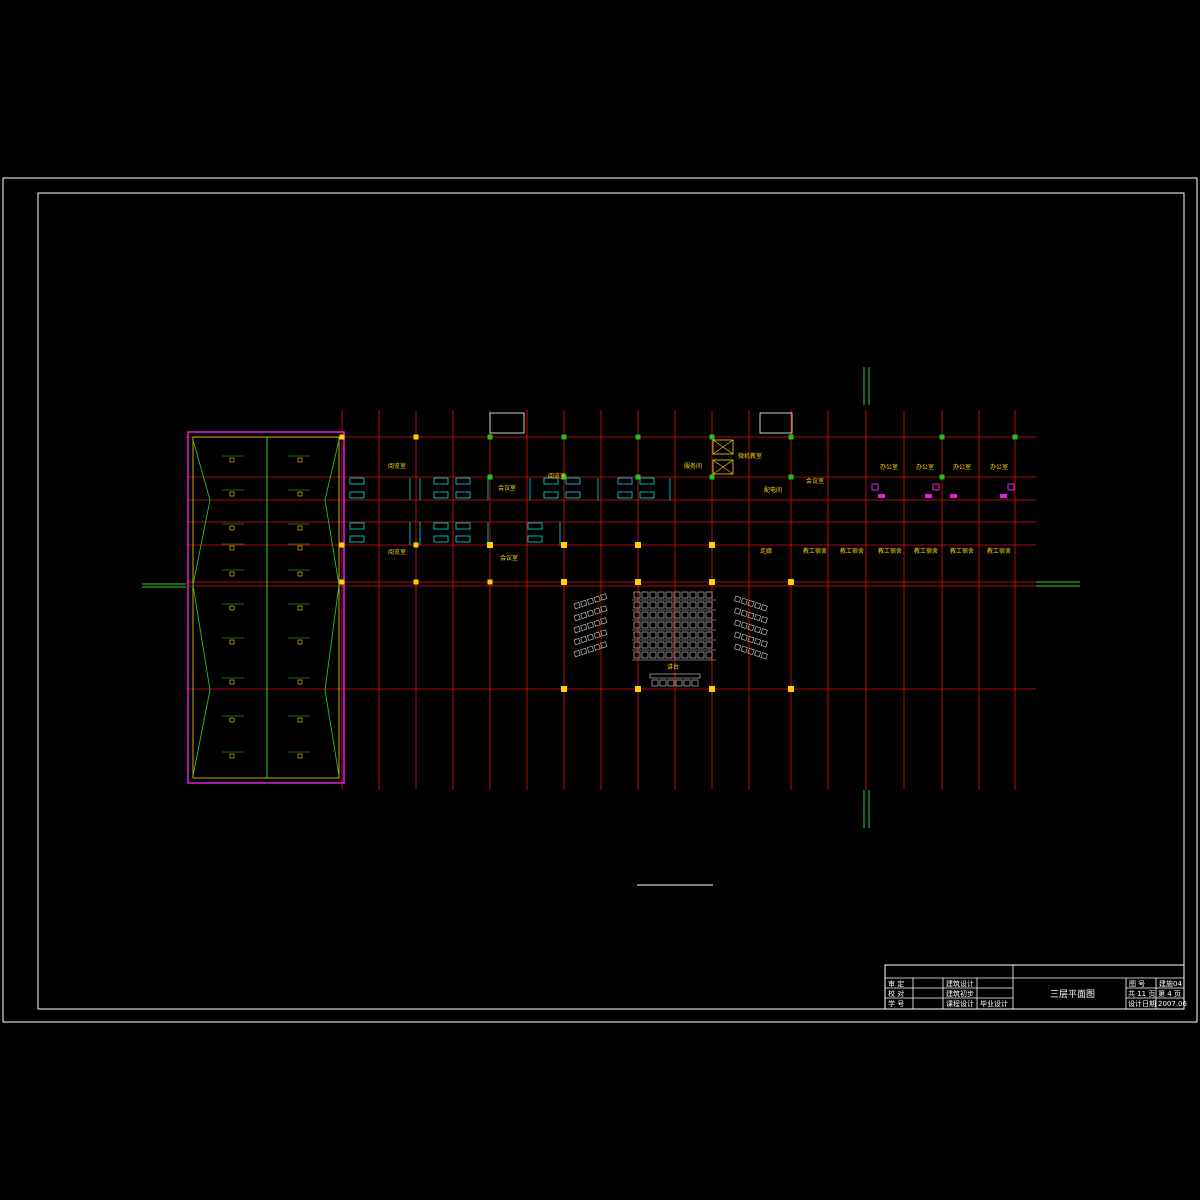 The height and width of the screenshot is (1200, 1200). I want to click on roof-plan, so click(243, 607).